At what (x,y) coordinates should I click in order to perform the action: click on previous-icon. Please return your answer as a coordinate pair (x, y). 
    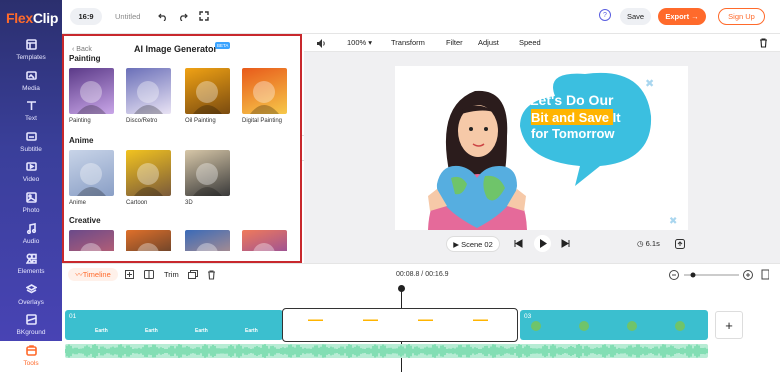
    Looking at the image, I should click on (518, 243).